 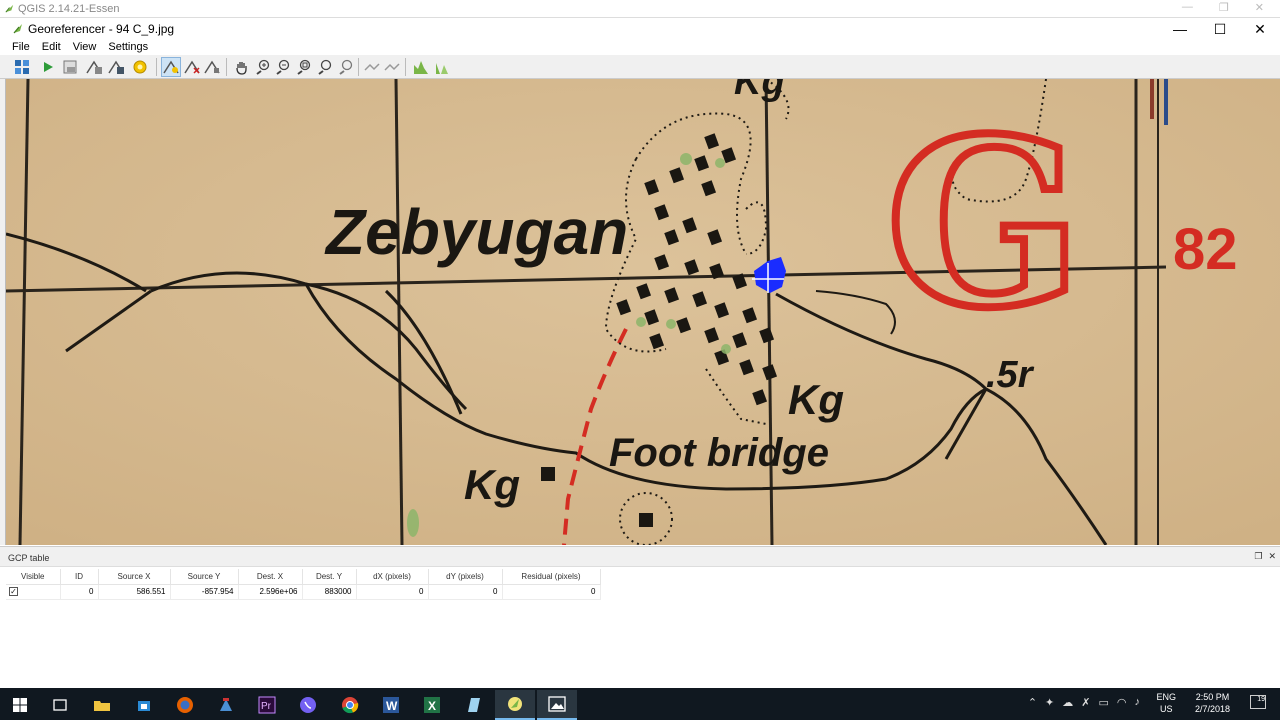 What do you see at coordinates (1166, 697) in the screenshot?
I see `language-label: ENG` at bounding box center [1166, 697].